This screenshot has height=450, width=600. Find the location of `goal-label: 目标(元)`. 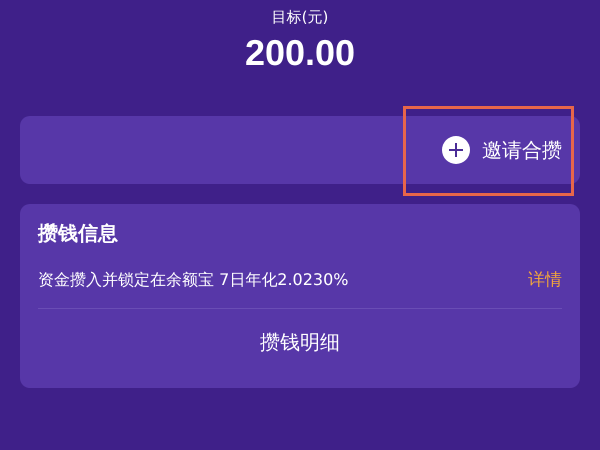

goal-label: 目标(元) is located at coordinates (300, 17).